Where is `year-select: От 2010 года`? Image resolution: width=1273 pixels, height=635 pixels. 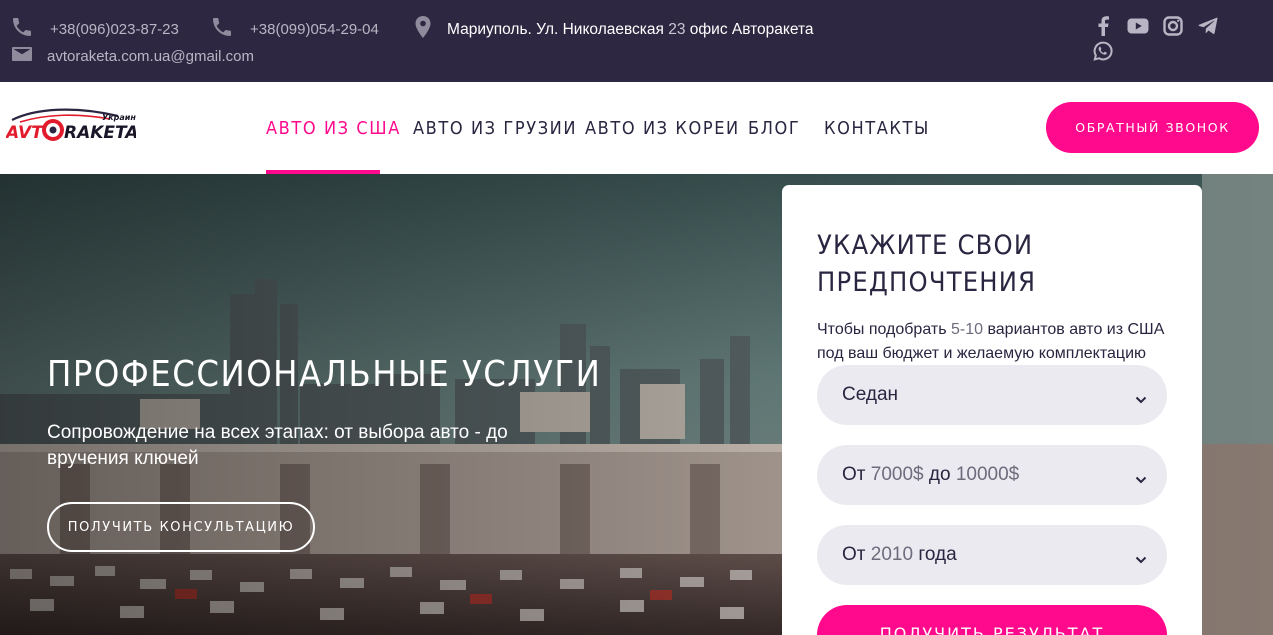
year-select: От 2010 года is located at coordinates (992, 555).